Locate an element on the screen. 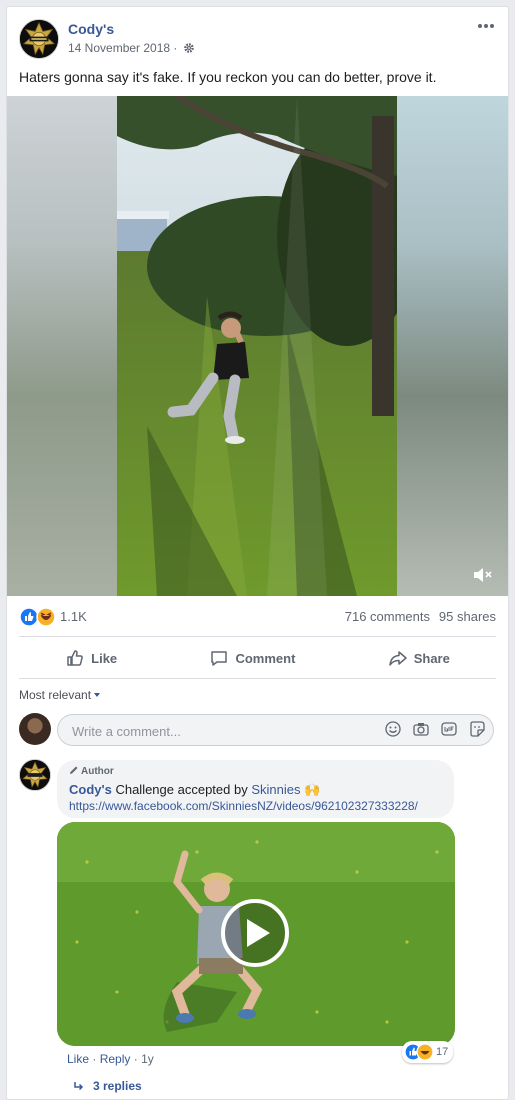 The width and height of the screenshot is (515, 1100). chevron-down-icon is located at coordinates (97, 695).